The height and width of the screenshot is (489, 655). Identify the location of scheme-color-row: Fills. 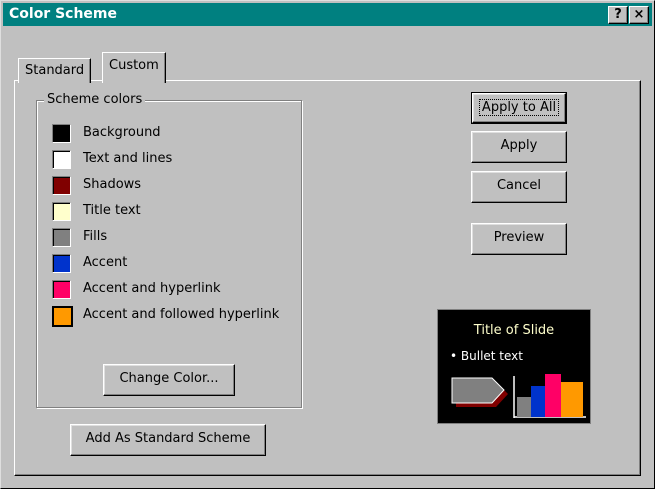
(172, 239).